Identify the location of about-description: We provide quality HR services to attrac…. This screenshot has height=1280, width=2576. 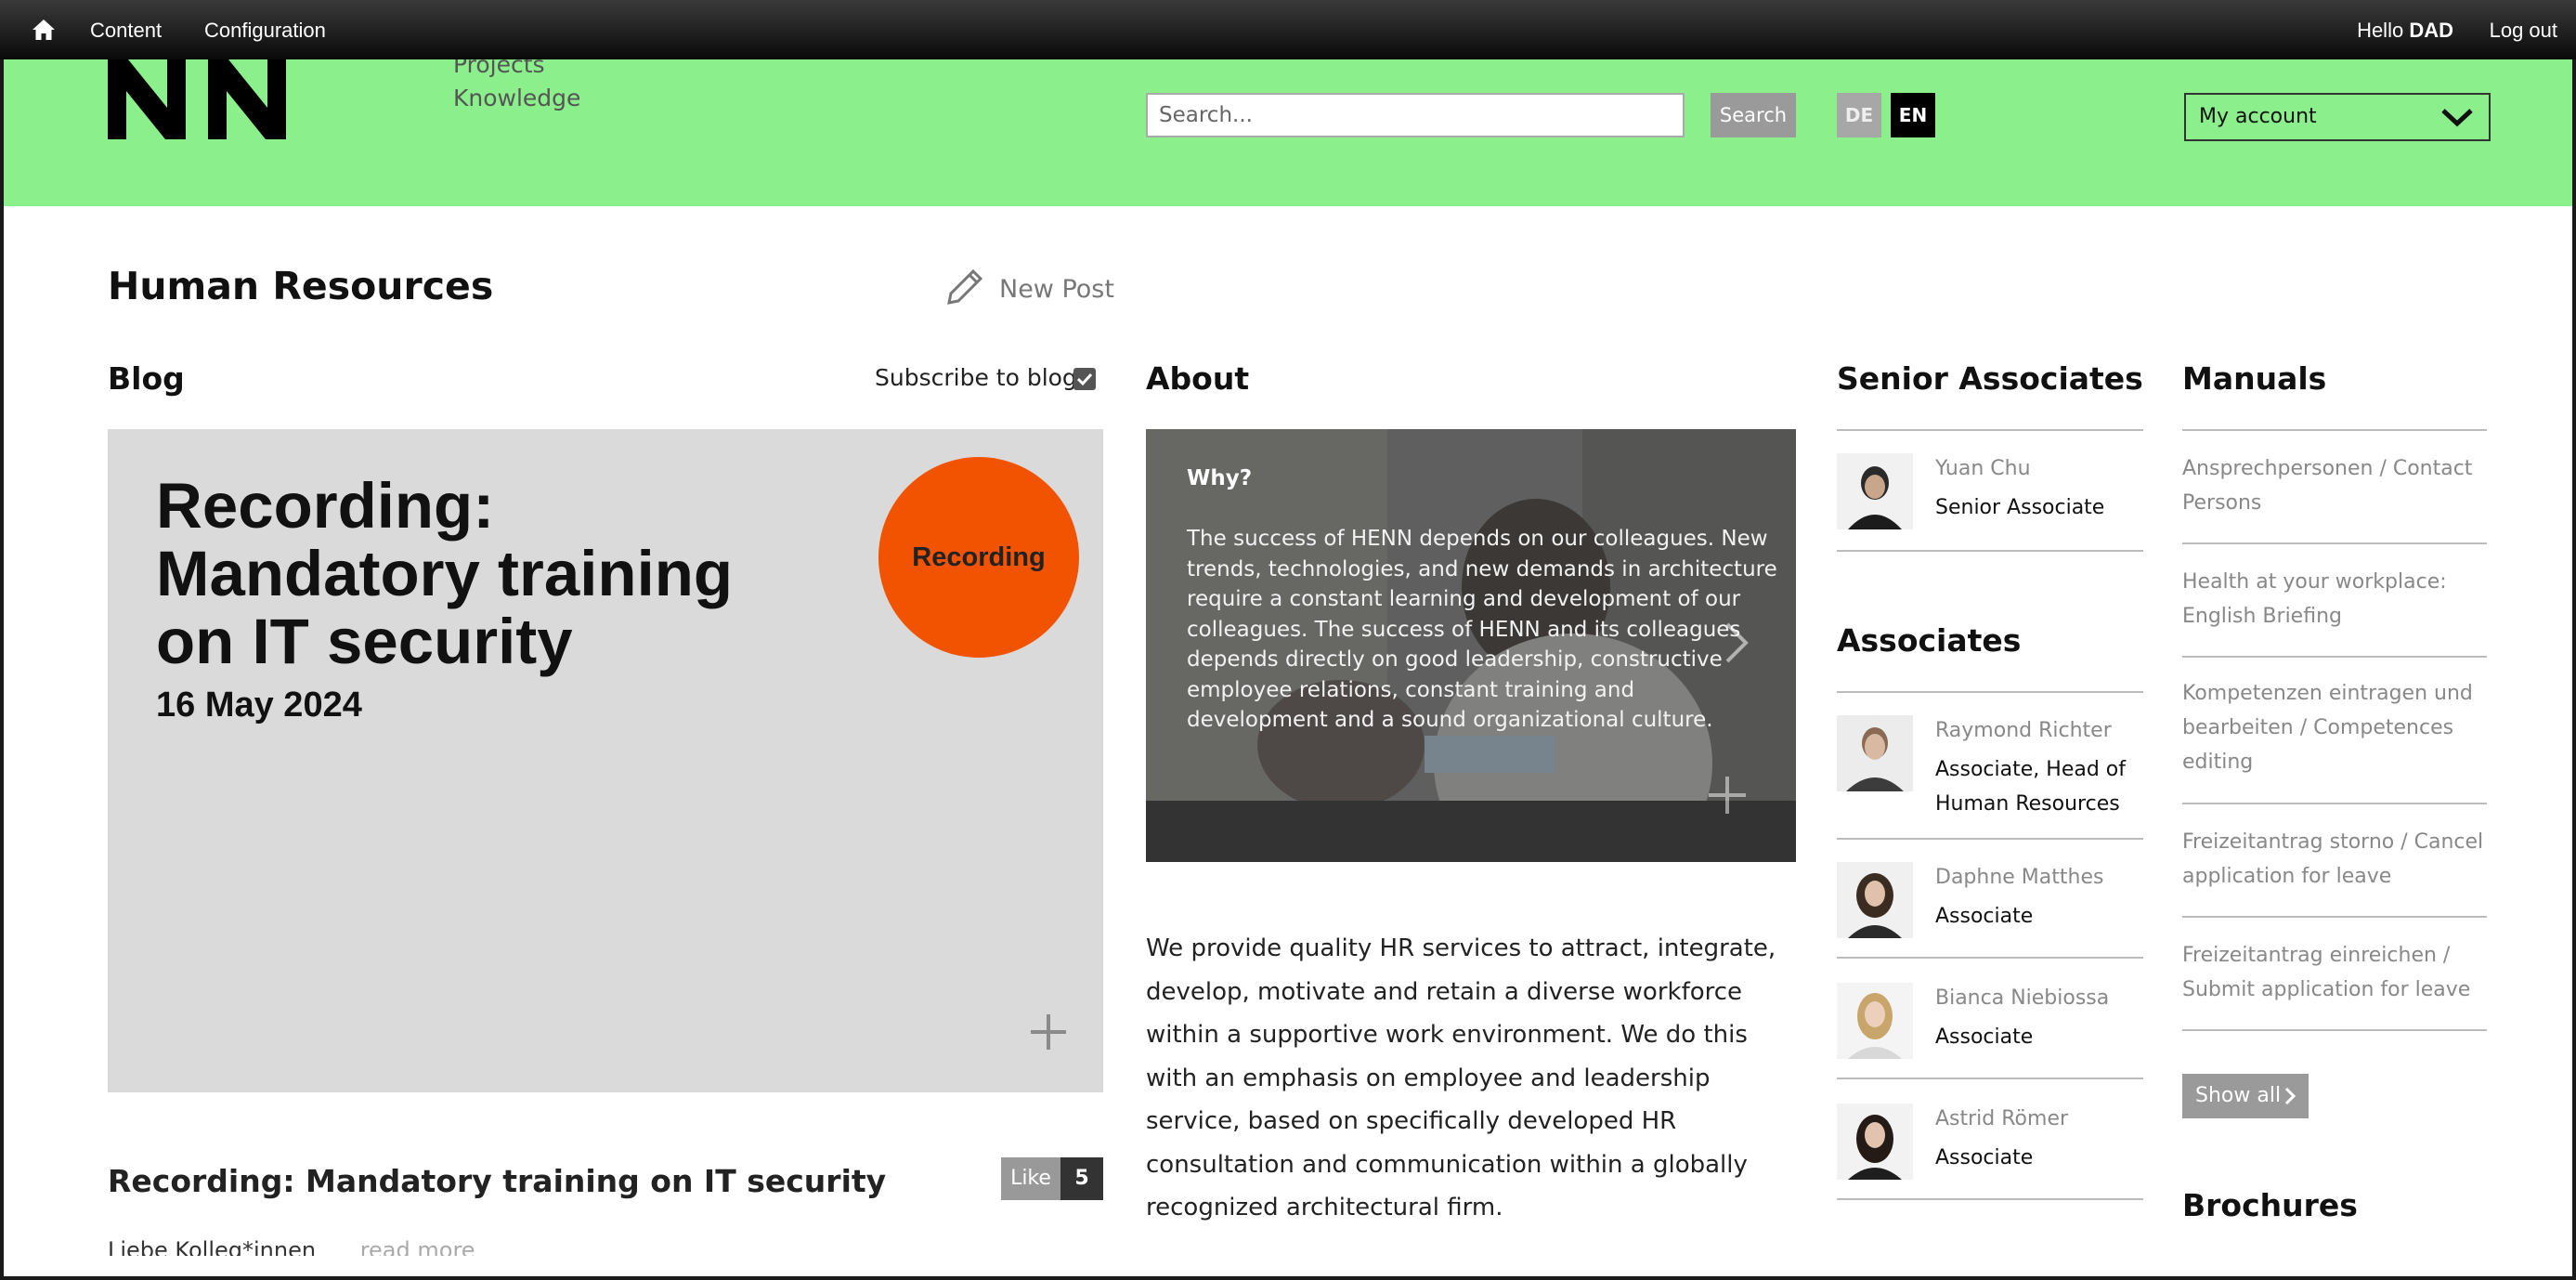
(1461, 1077).